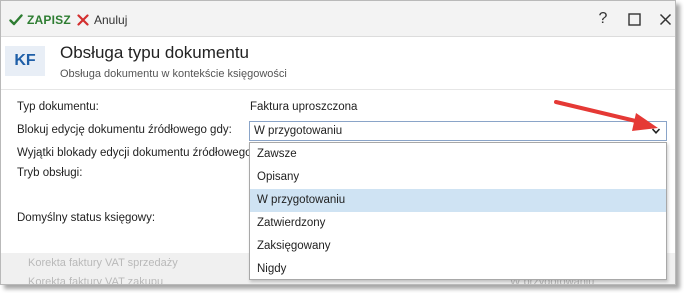 Image resolution: width=684 pixels, height=293 pixels. I want to click on close-button, so click(665, 19).